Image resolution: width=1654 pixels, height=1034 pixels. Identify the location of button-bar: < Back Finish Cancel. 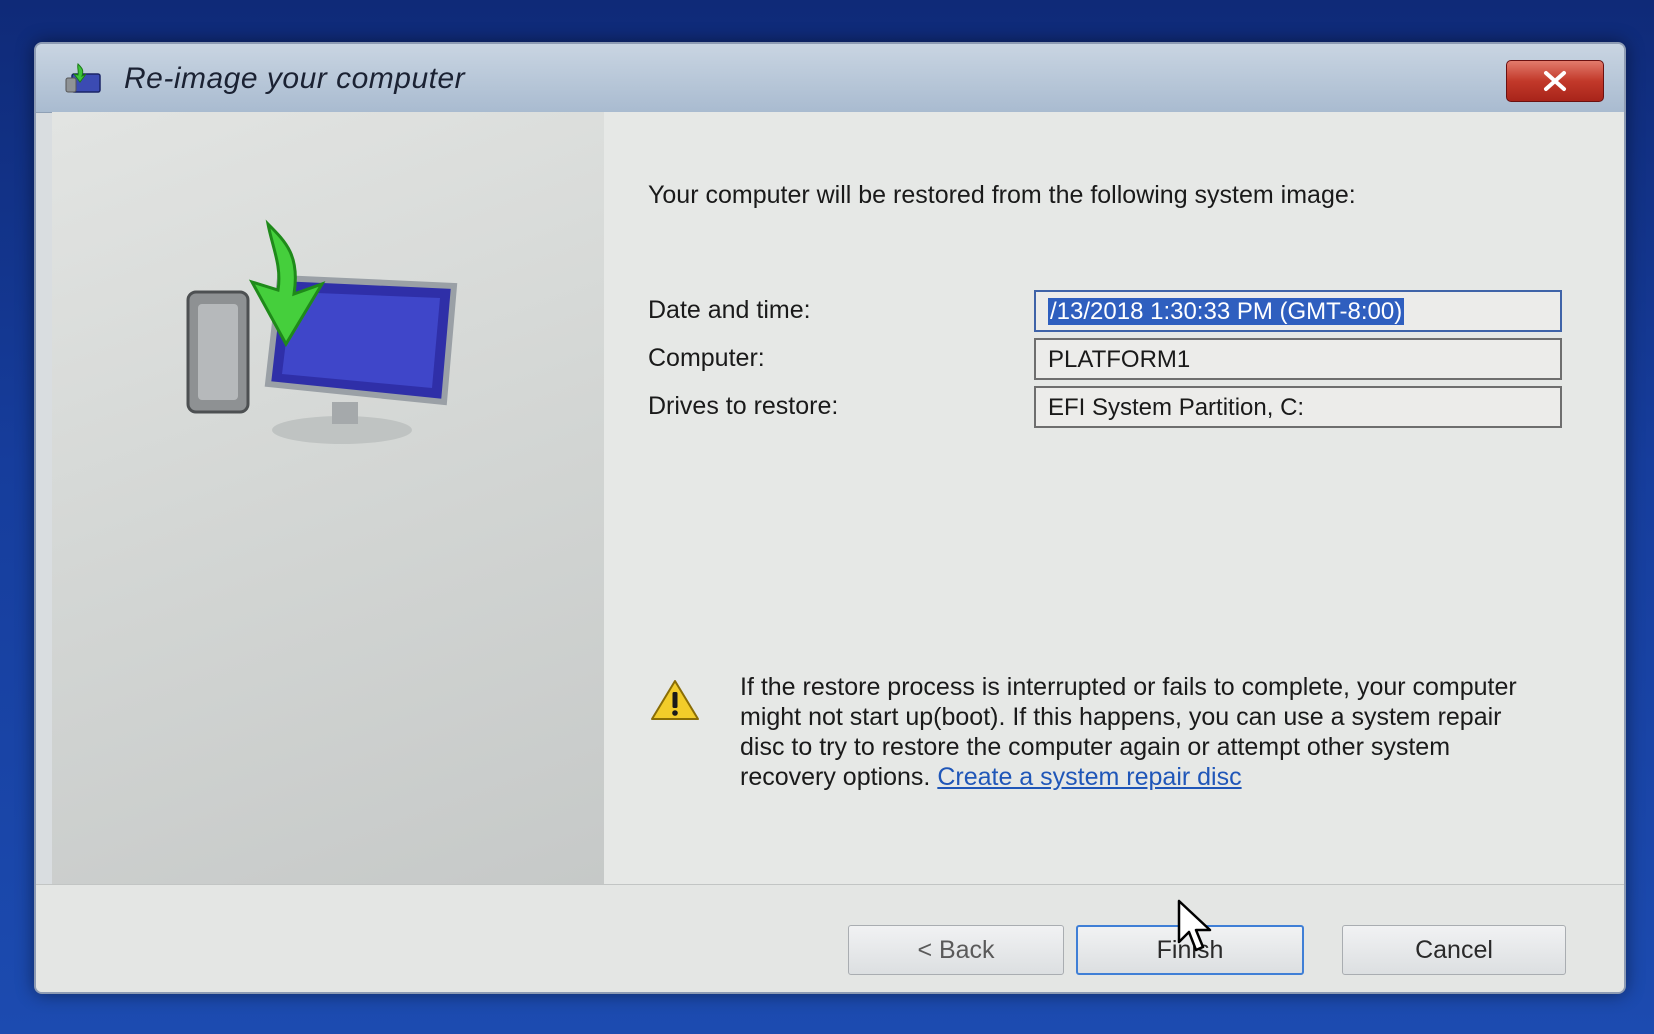
(830, 938).